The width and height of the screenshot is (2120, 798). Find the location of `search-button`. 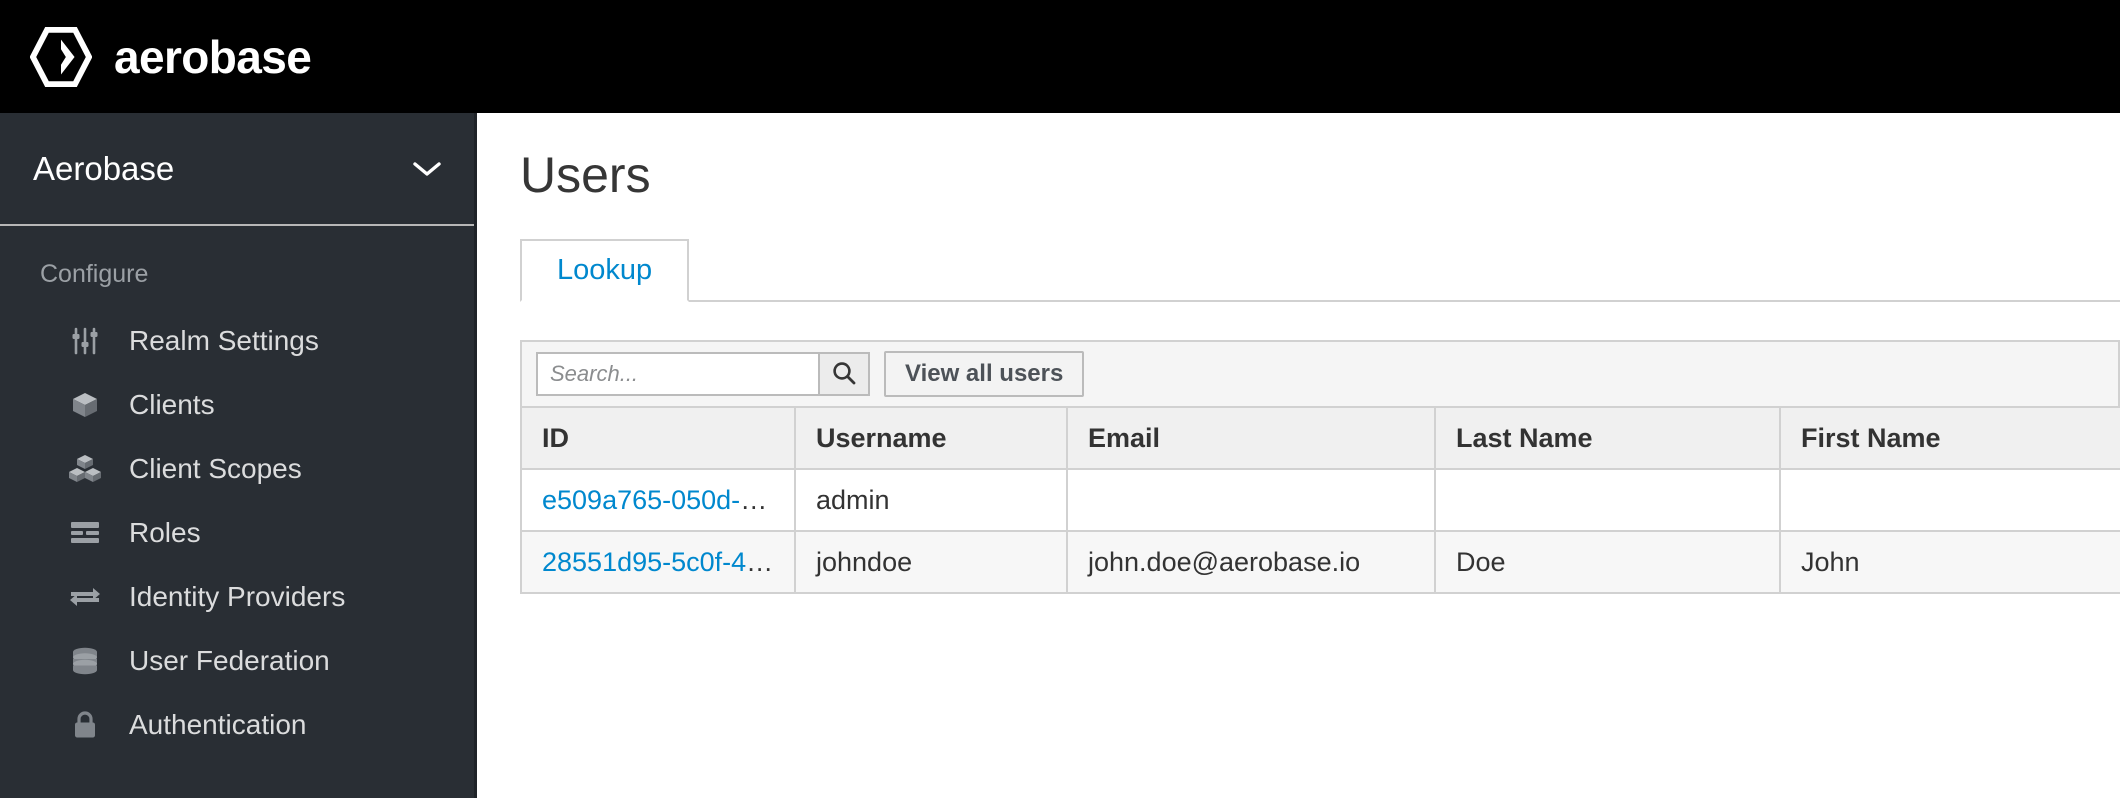

search-button is located at coordinates (844, 374).